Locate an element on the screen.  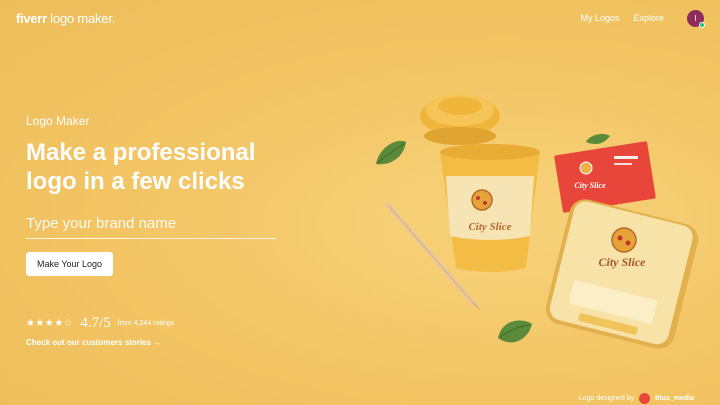
avatar-initial: I is located at coordinates (695, 18).